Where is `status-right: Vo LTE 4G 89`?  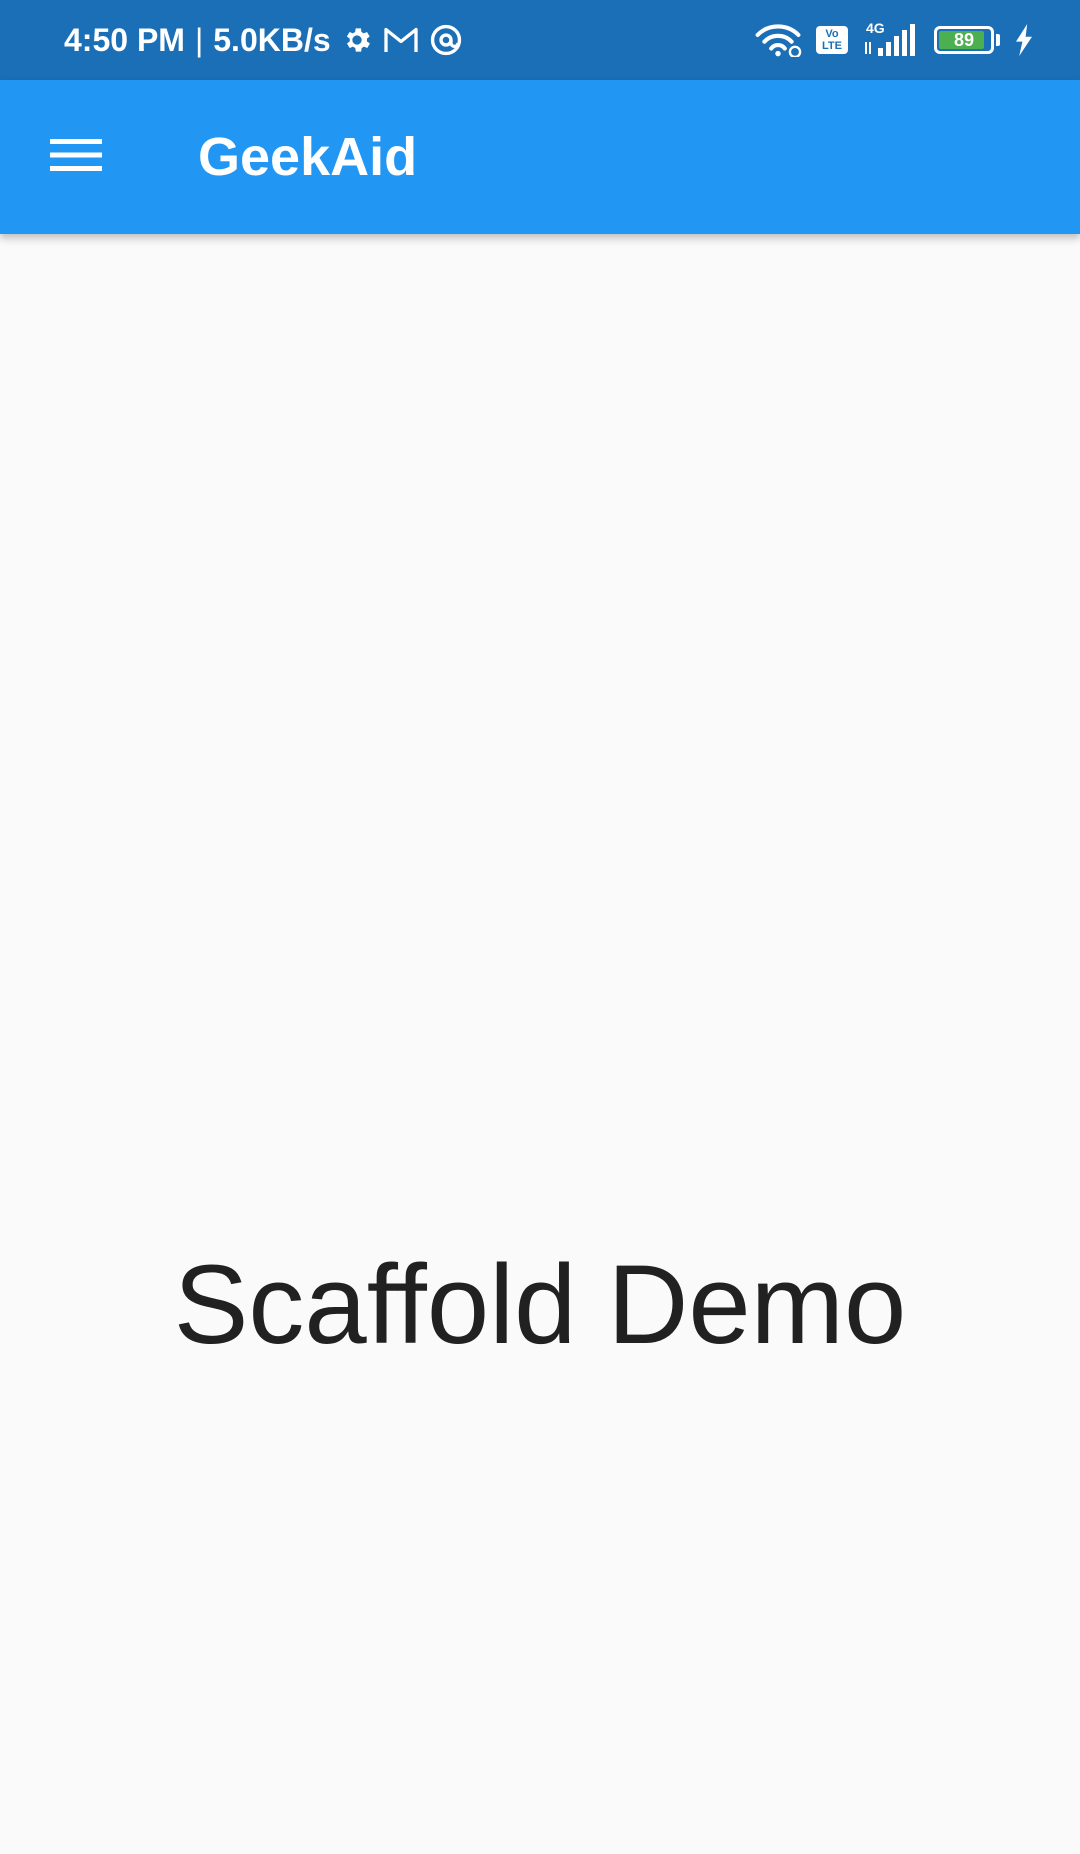
status-right: Vo LTE 4G 89 is located at coordinates (894, 40).